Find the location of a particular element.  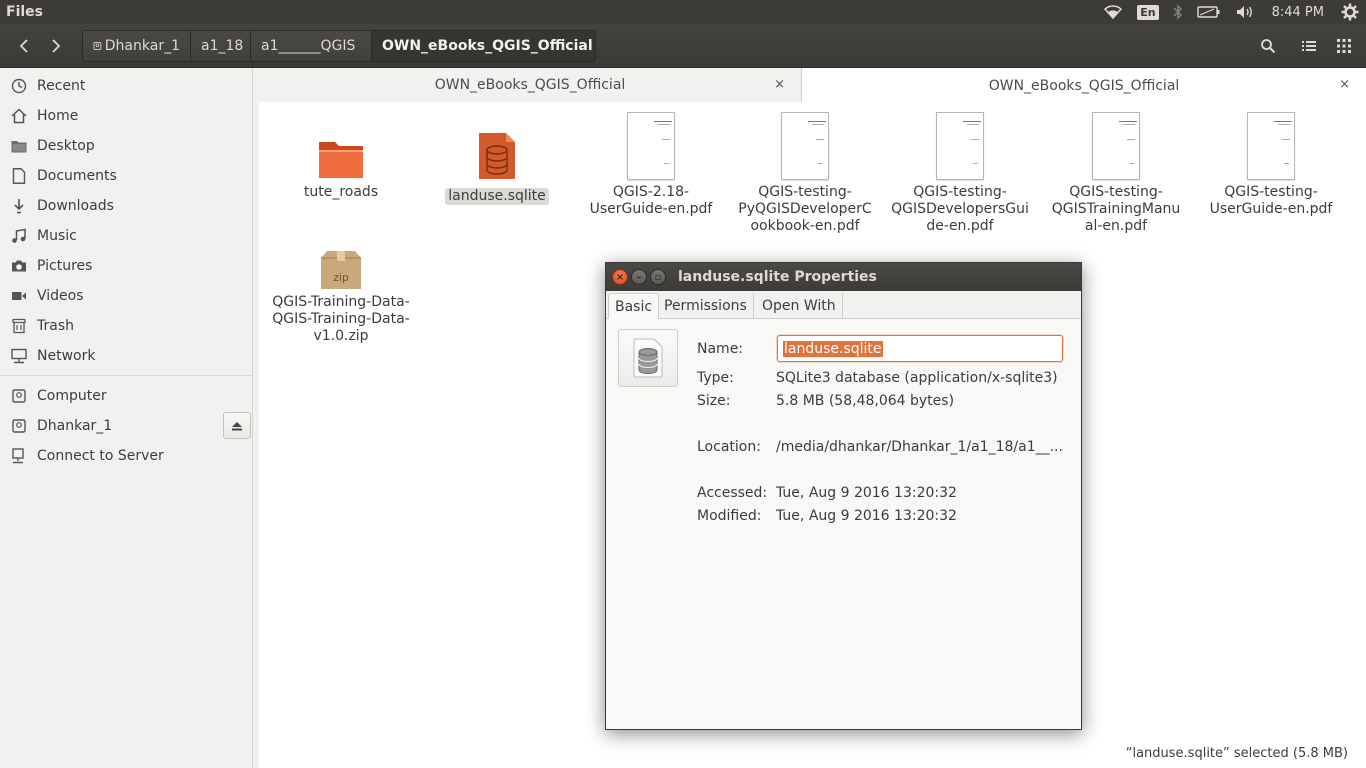

camera-icon is located at coordinates (19, 266).